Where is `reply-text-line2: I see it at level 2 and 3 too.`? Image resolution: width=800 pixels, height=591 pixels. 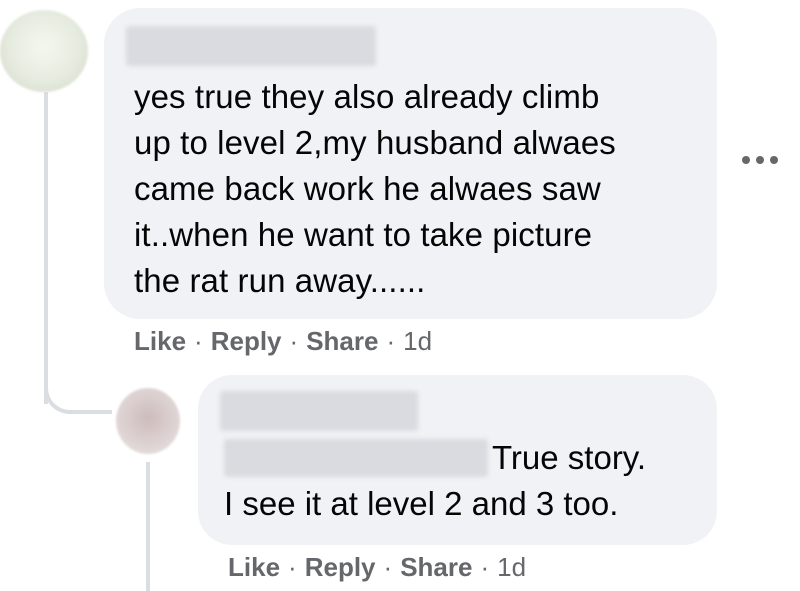 reply-text-line2: I see it at level 2 and 3 too. is located at coordinates (421, 503).